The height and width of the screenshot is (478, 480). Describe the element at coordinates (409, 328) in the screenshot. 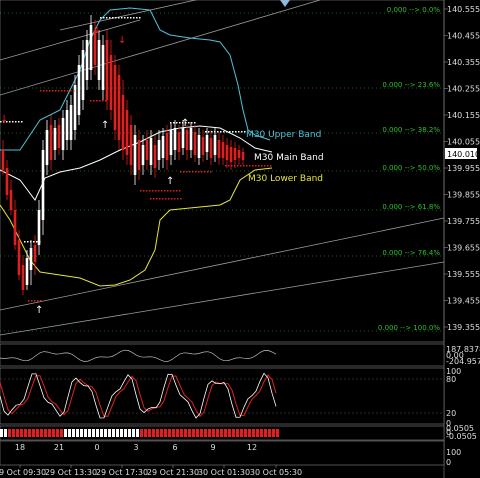

I see `fib-level-label: 0.000 --> 100.0%` at that location.